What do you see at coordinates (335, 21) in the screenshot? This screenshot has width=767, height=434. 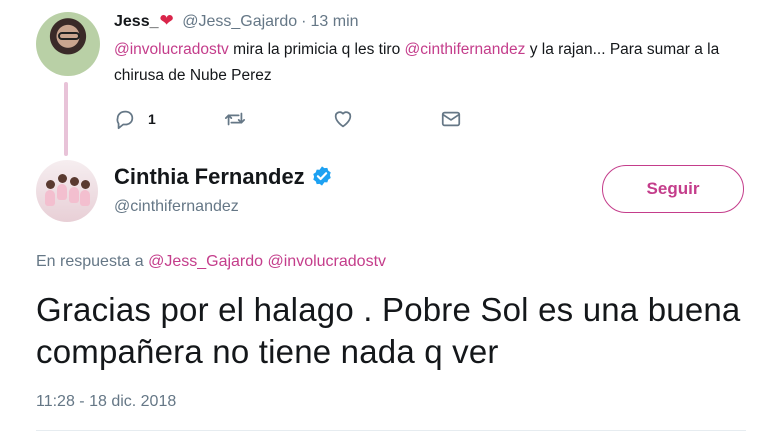 I see `parent-timestamp: 13 min` at bounding box center [335, 21].